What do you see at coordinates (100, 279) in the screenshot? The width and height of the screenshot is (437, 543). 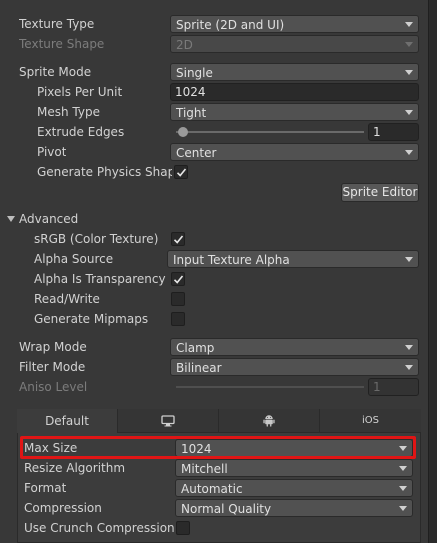 I see `alpha-is-transparency-label: Alpha Is Transparency` at bounding box center [100, 279].